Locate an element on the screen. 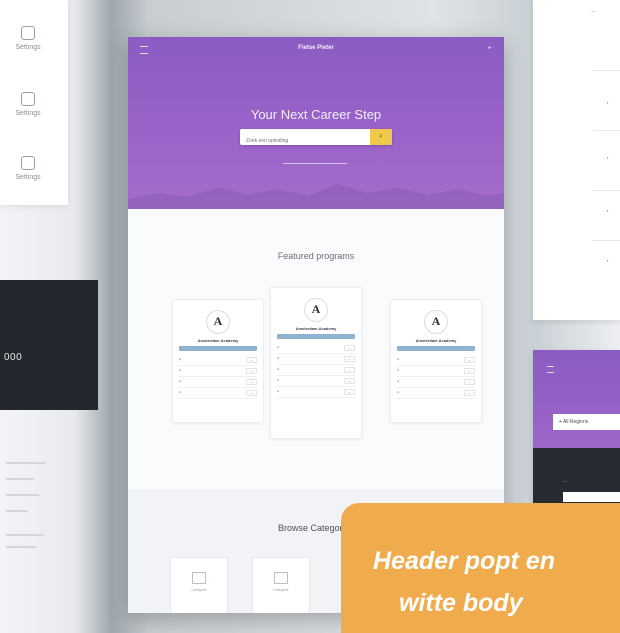 This screenshot has width=620, height=633. hamburger-icon is located at coordinates (550, 369).